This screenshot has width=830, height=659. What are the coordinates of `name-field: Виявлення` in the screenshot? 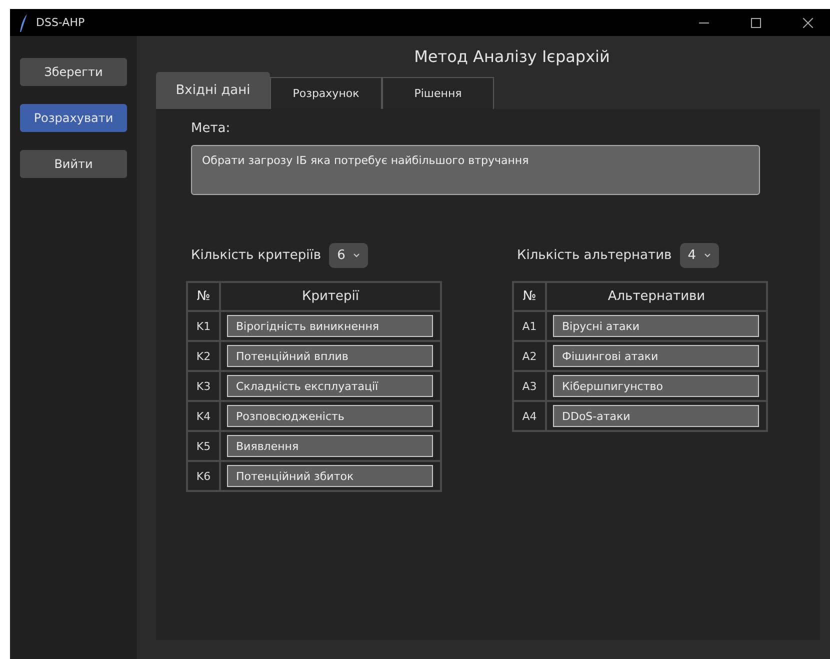 It's located at (330, 446).